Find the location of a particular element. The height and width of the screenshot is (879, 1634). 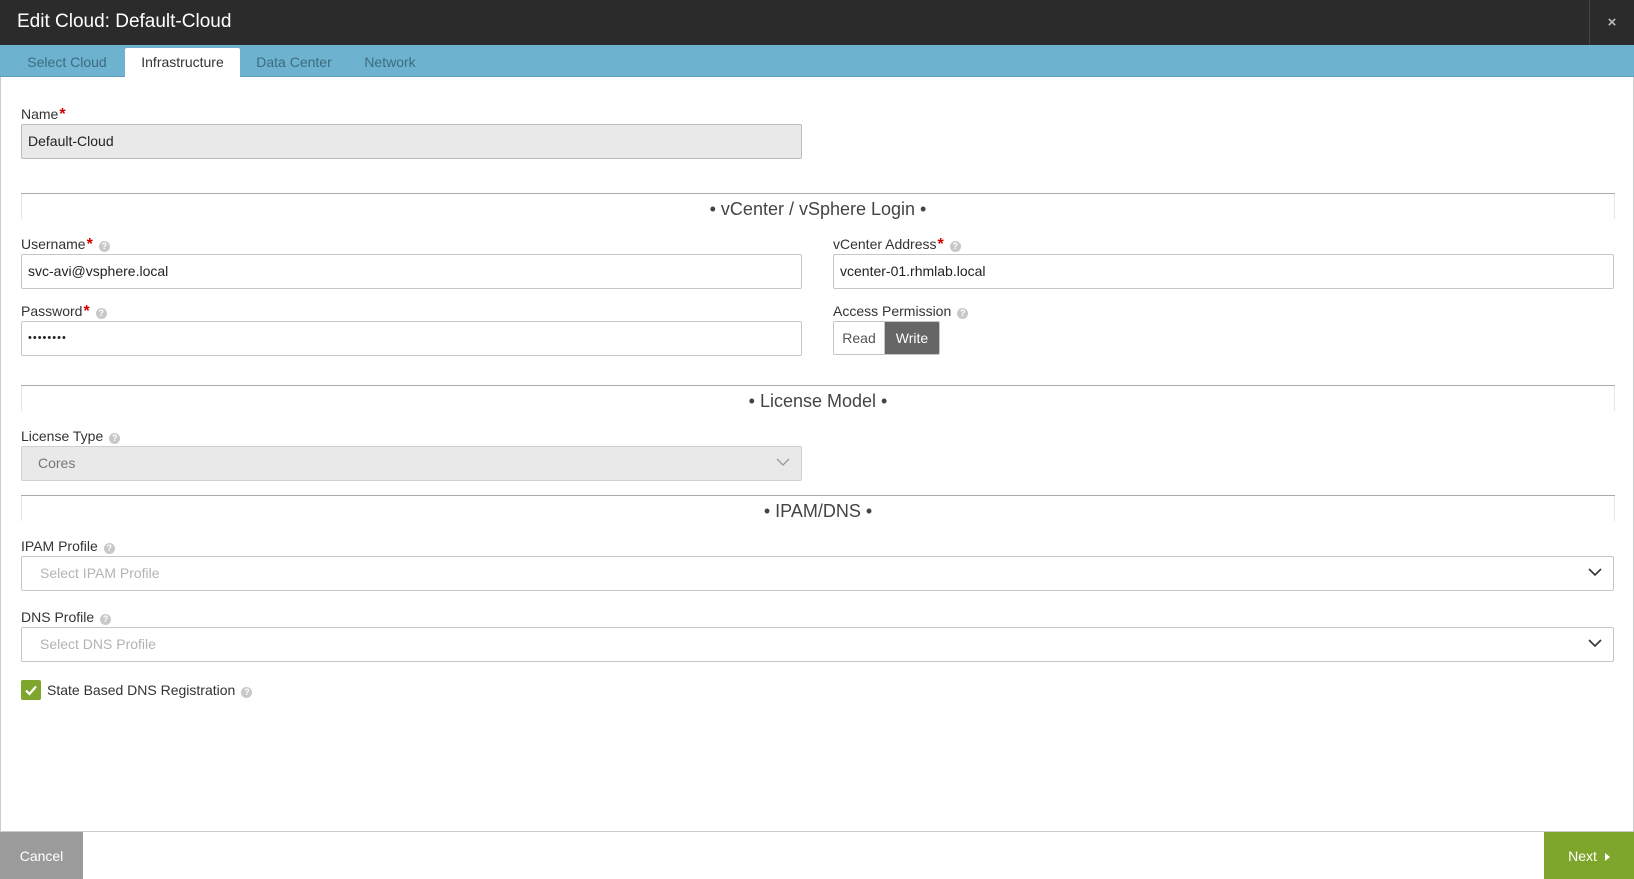

license-type-select: Cores is located at coordinates (411, 463).